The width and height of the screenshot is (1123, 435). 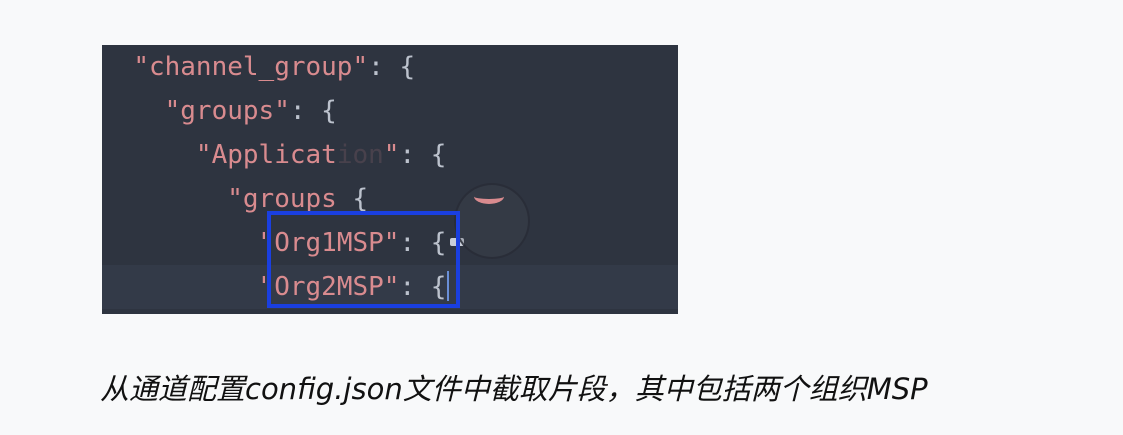 I want to click on json-key: "groups, so click(x=282, y=199).